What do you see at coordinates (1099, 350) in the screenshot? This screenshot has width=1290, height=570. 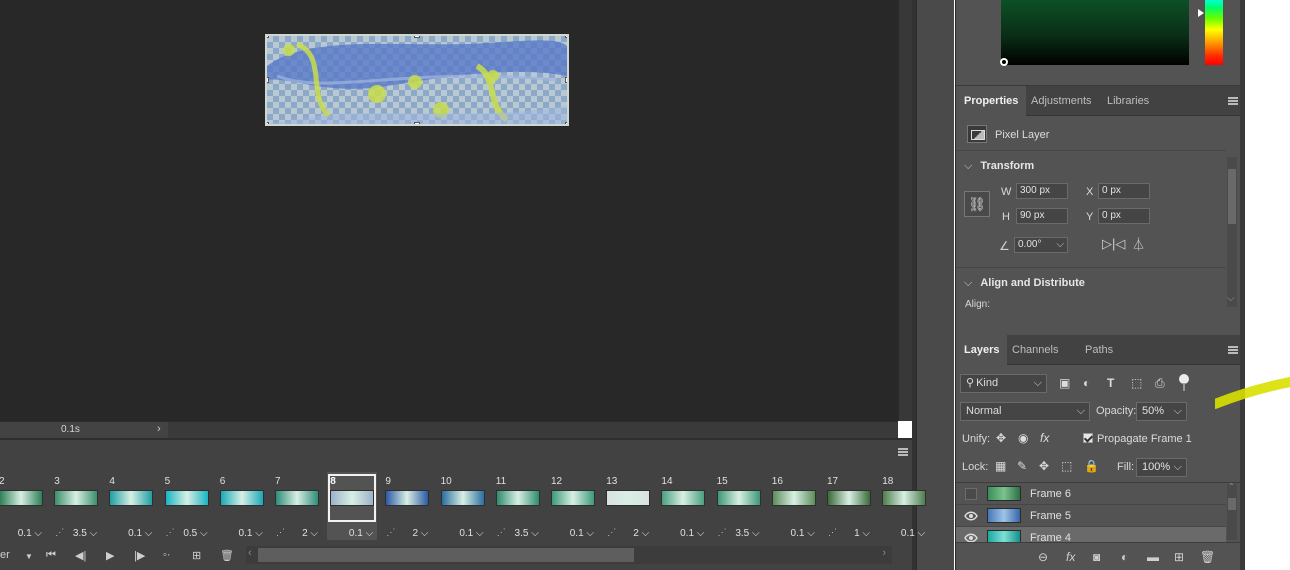 I see `tab-paths: Paths` at bounding box center [1099, 350].